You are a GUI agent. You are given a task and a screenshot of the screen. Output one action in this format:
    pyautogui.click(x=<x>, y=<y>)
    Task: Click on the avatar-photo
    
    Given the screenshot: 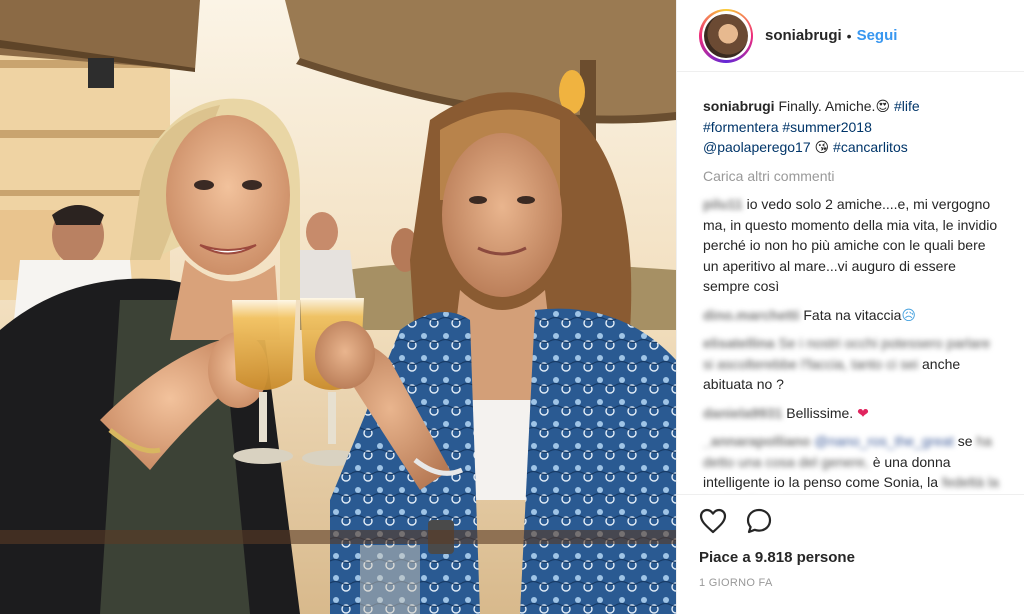 What is the action you would take?
    pyautogui.click(x=726, y=35)
    